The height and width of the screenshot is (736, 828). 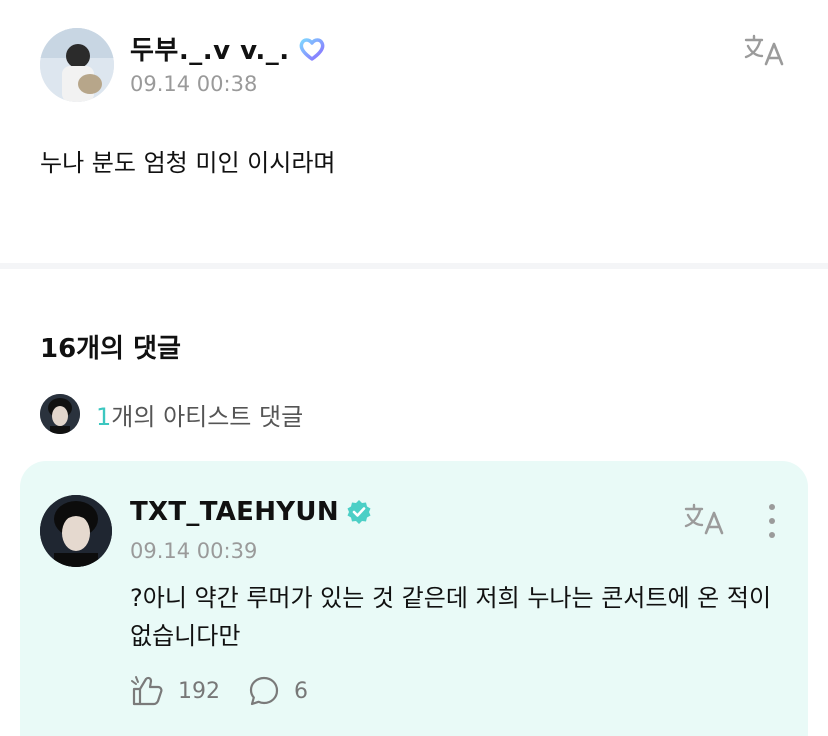 What do you see at coordinates (234, 512) in the screenshot?
I see `artist-name-text: TXT_TAEHYUN` at bounding box center [234, 512].